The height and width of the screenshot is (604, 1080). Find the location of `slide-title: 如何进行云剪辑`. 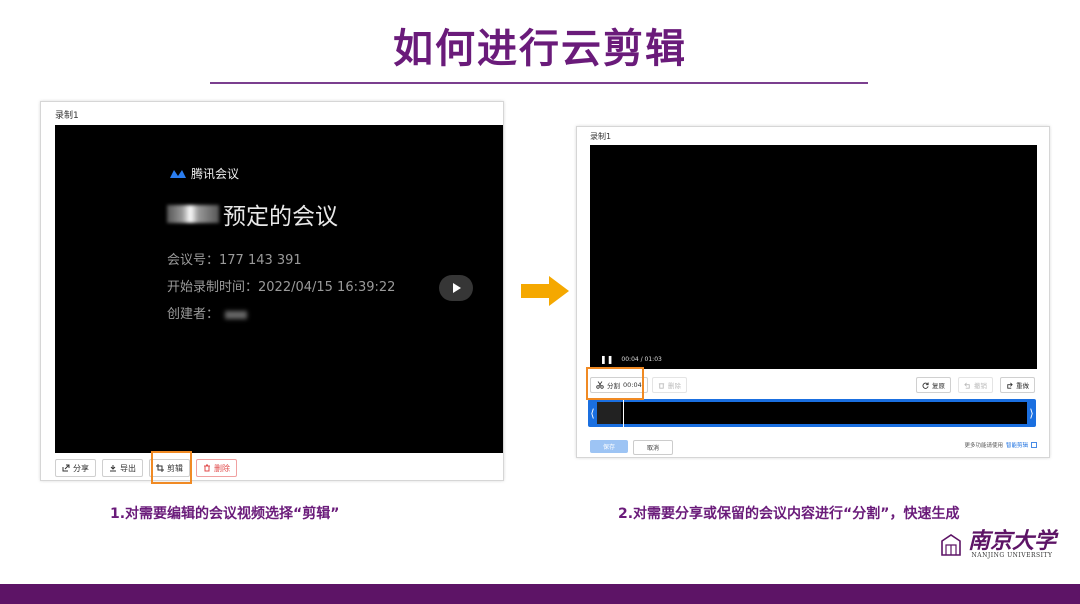

slide-title: 如何进行云剪辑 is located at coordinates (540, 49).